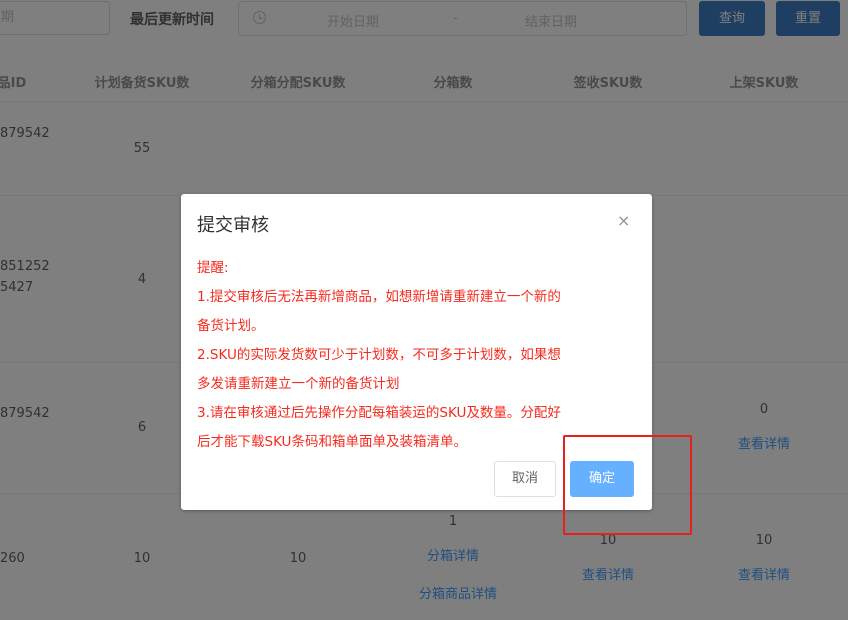 This screenshot has width=848, height=620. I want to click on cancel-button: 取消, so click(525, 479).